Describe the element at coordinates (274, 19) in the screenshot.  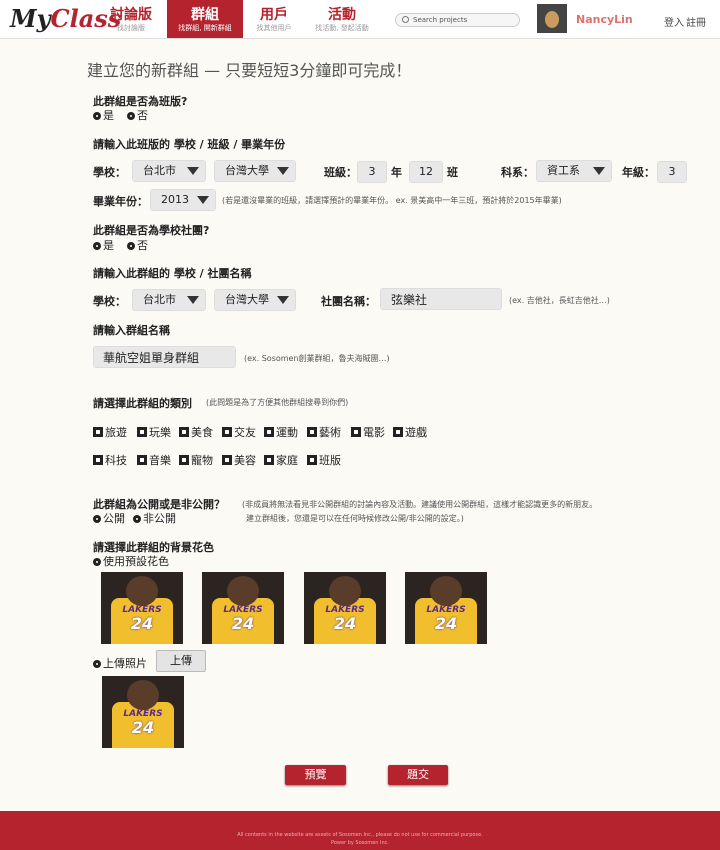
I see `nav-users: 用戶 找其他用戶` at that location.